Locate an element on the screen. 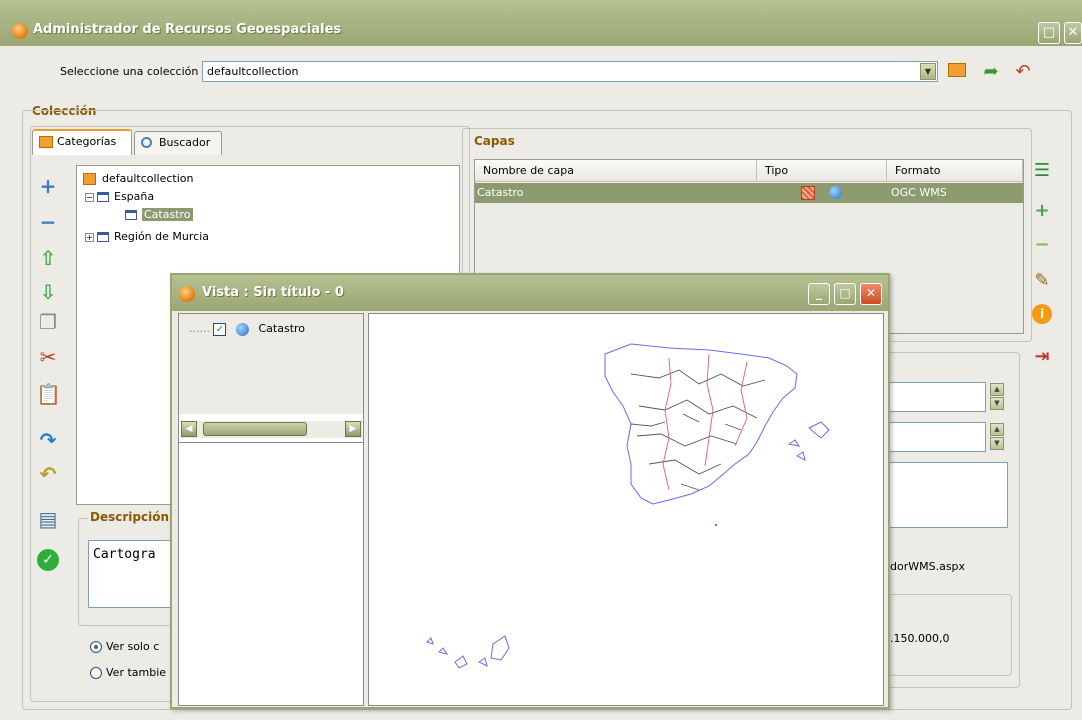  undo-arrow-icon: ↶ is located at coordinates (1023, 72).